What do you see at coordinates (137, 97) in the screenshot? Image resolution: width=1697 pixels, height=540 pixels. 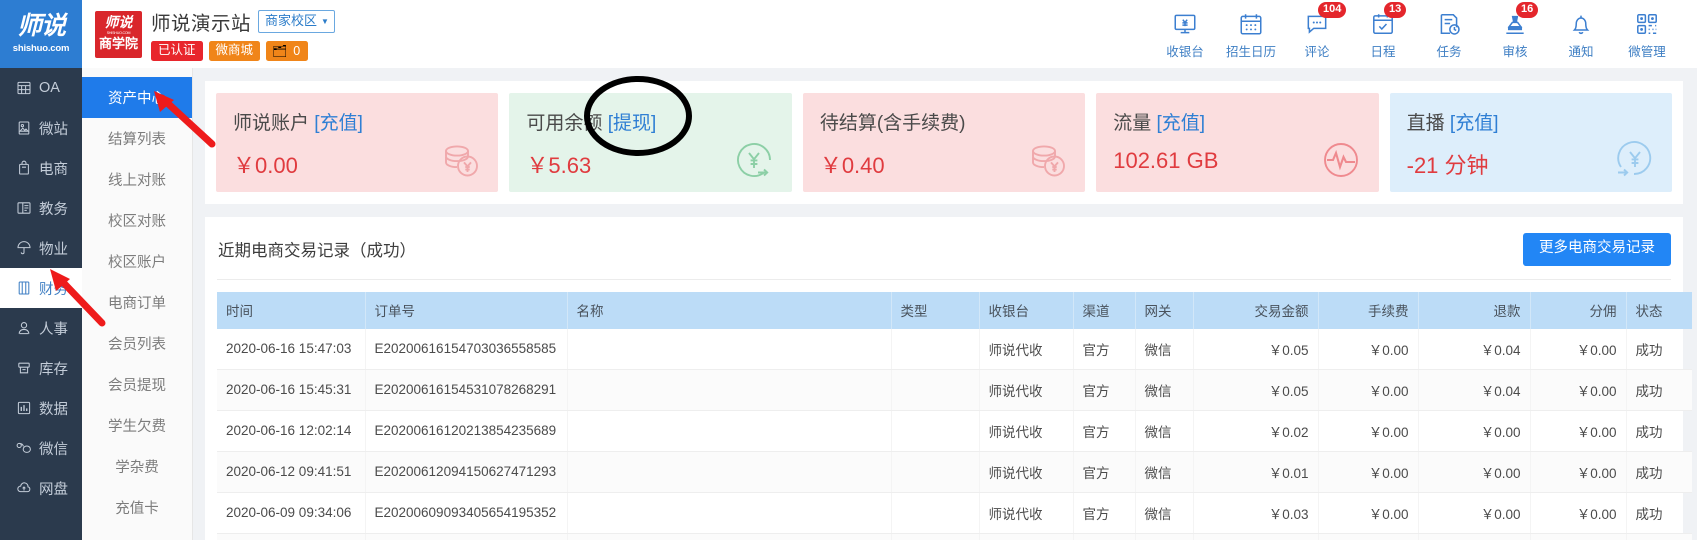 I see `sub-item-asset-center: 资产中心` at bounding box center [137, 97].